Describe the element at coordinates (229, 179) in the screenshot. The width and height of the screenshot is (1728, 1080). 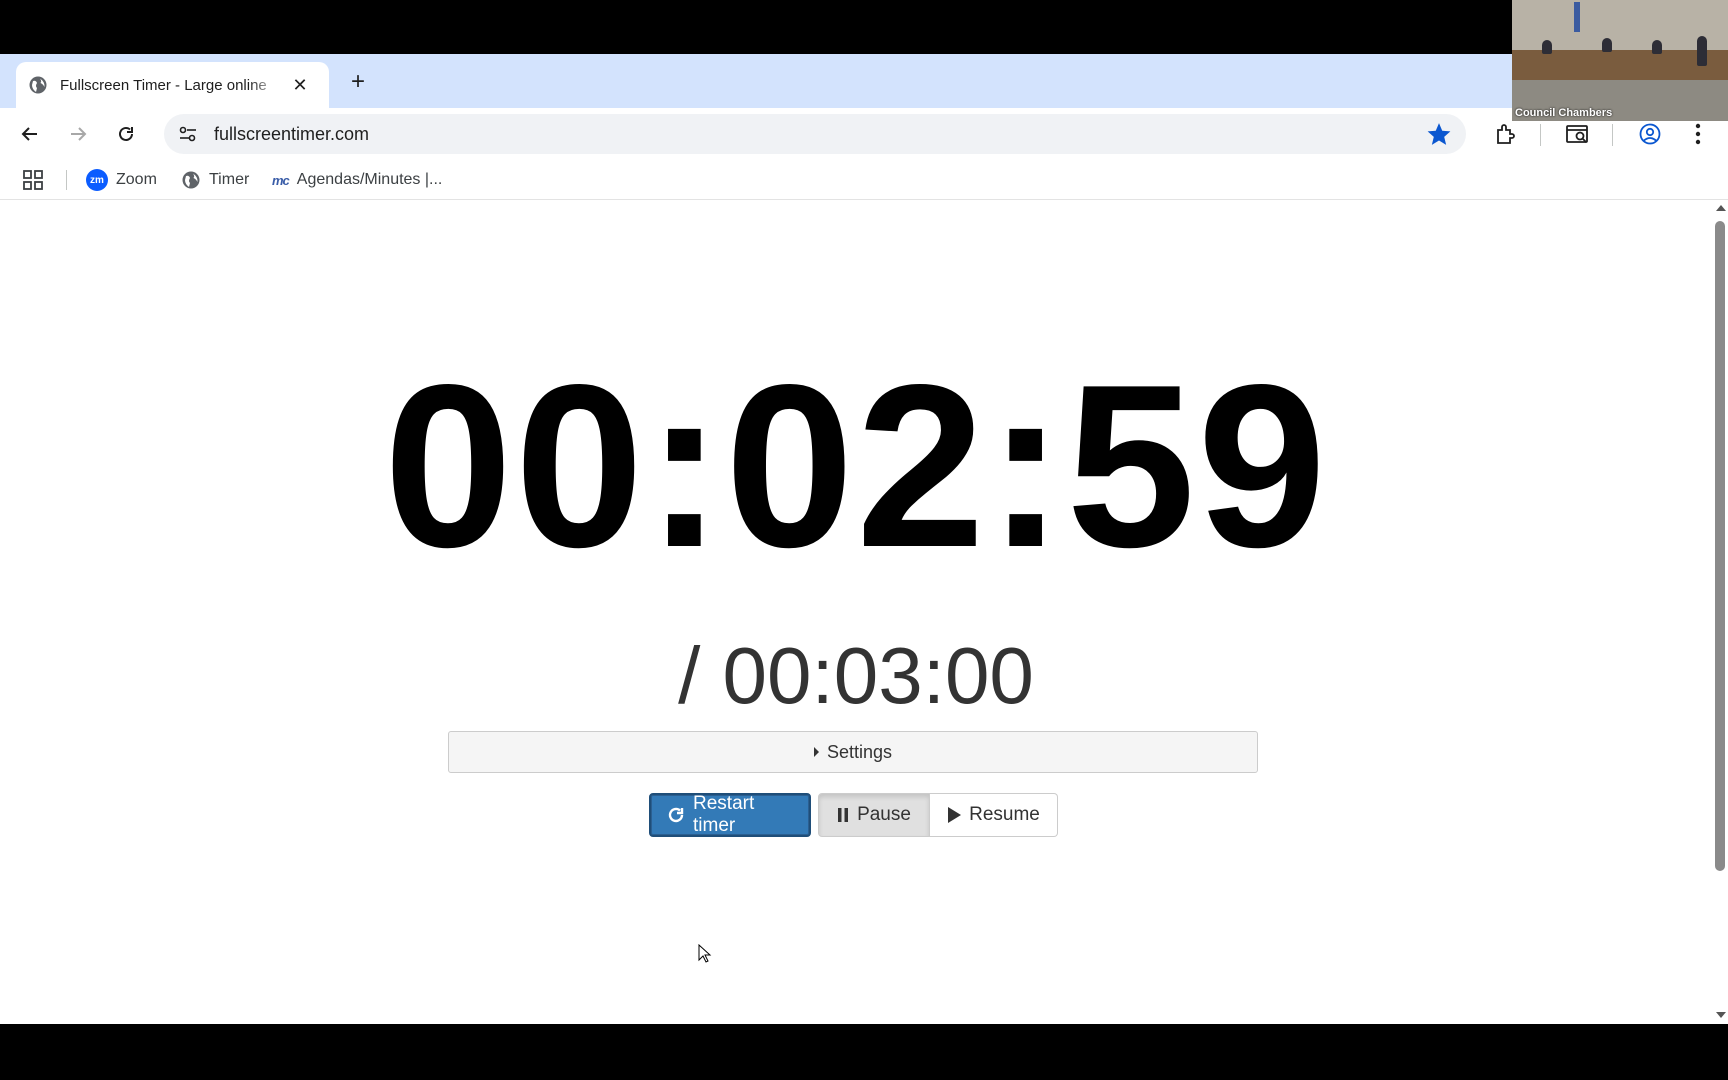
I see `bookmark-label: Timer` at that location.